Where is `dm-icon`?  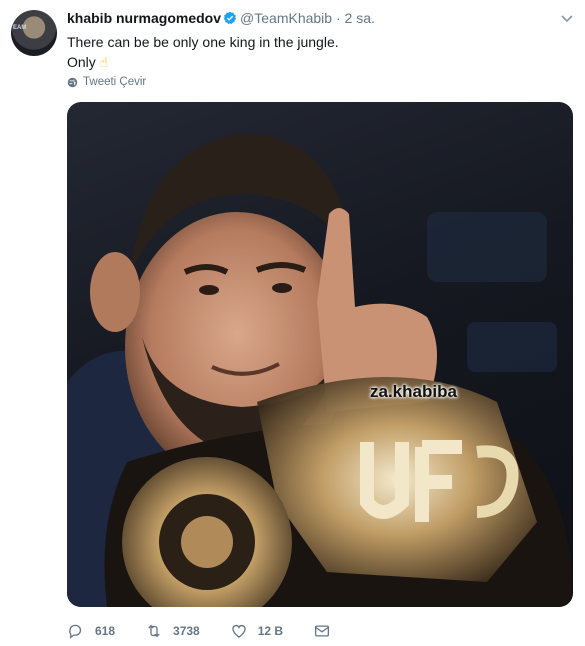
dm-icon is located at coordinates (322, 631).